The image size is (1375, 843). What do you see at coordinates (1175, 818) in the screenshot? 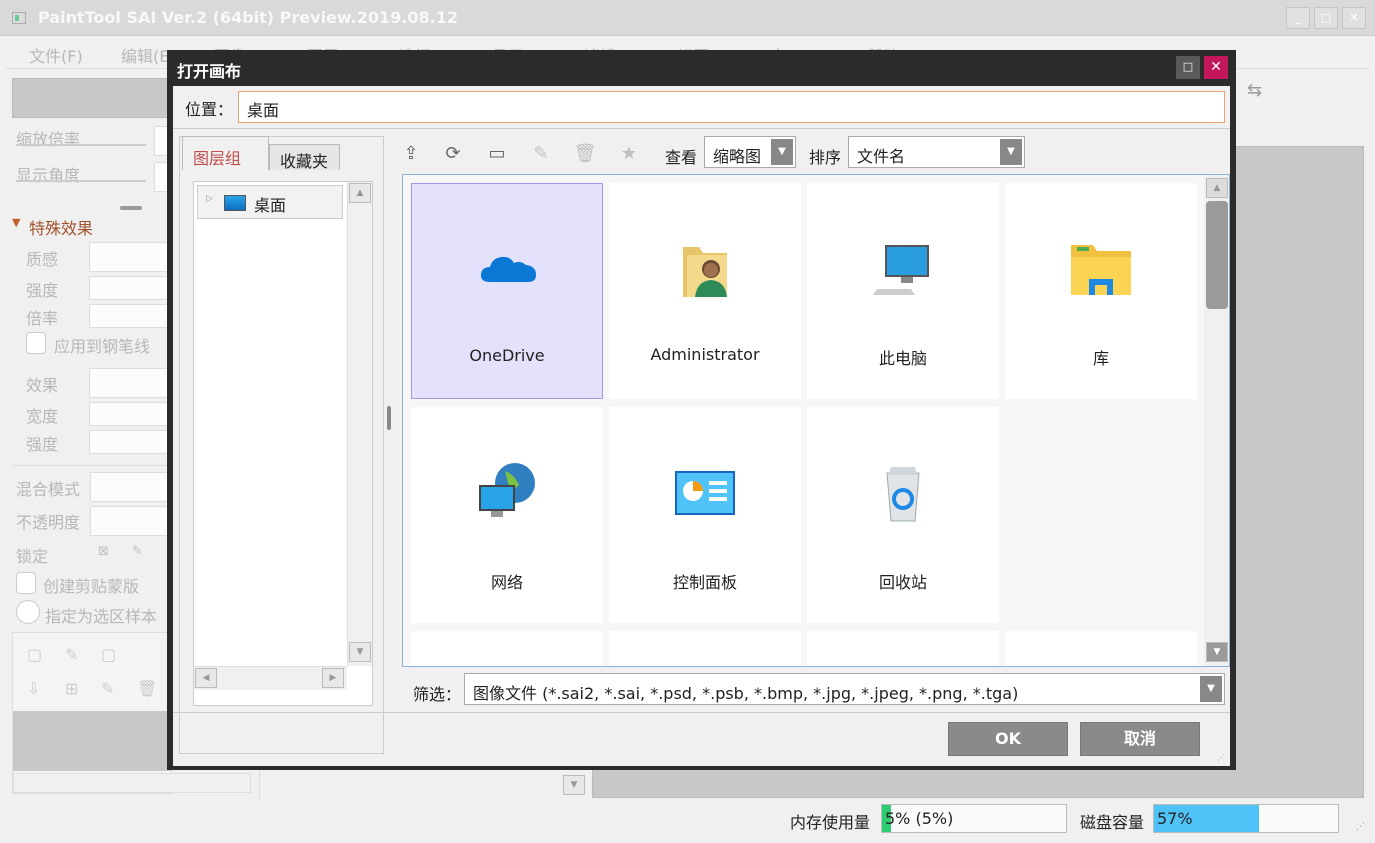
I see `disk-value: 57%` at bounding box center [1175, 818].